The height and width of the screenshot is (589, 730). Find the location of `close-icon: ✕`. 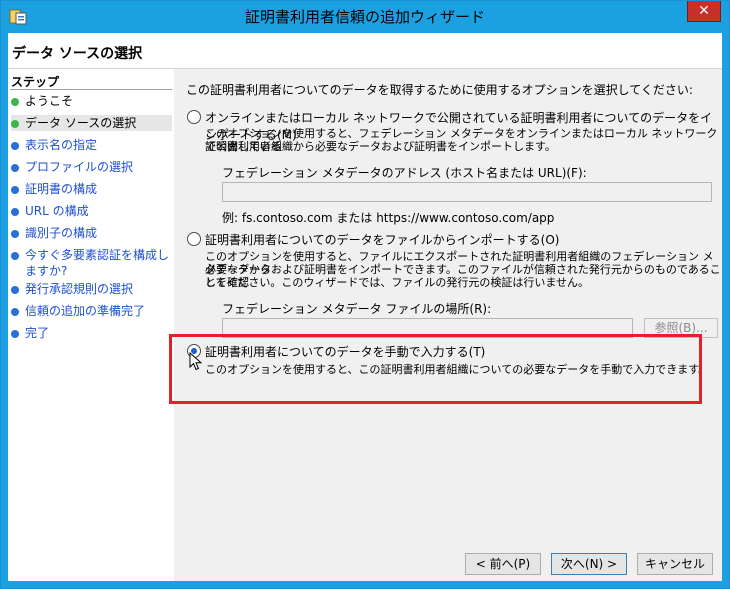

close-icon: ✕ is located at coordinates (704, 11).